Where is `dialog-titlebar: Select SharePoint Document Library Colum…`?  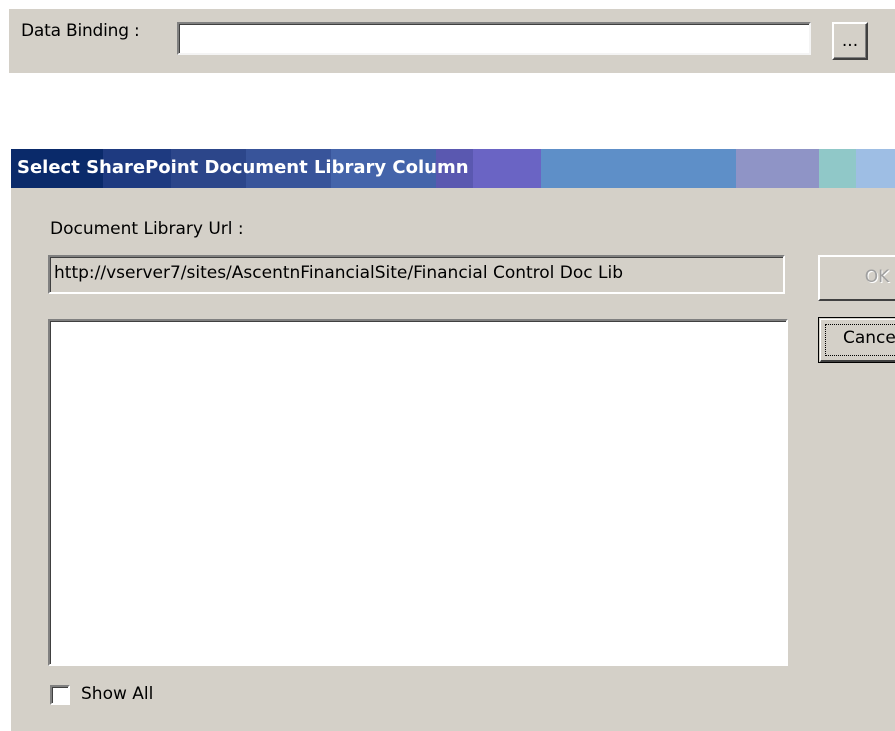
dialog-titlebar: Select SharePoint Document Library Colum… is located at coordinates (453, 168).